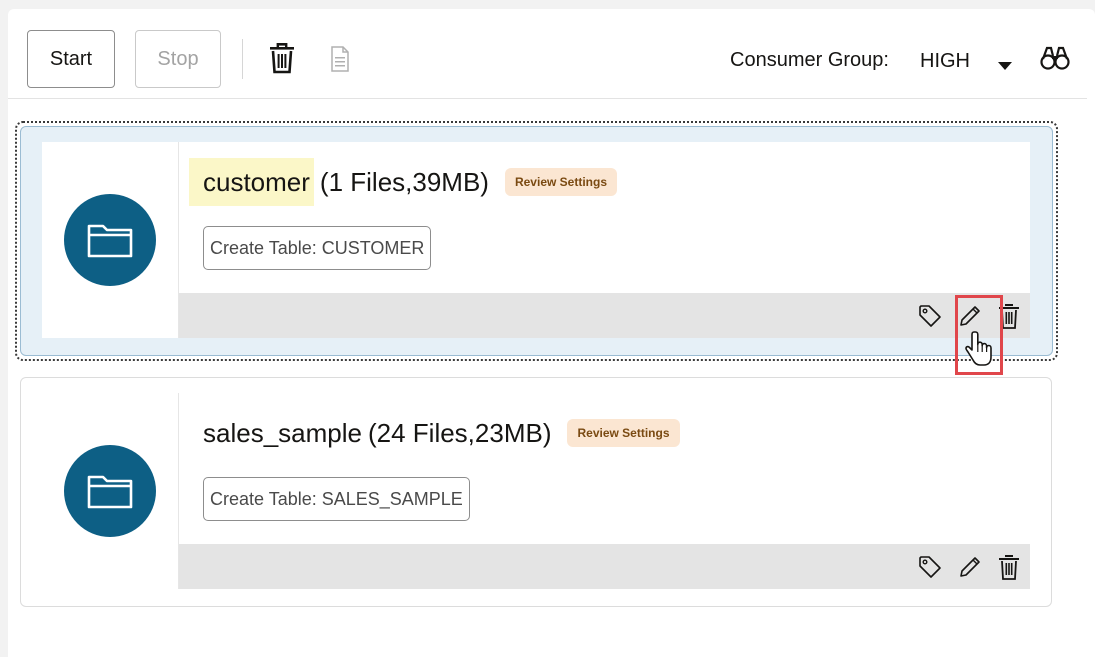 Image resolution: width=1095 pixels, height=657 pixels. Describe the element at coordinates (459, 432) in the screenshot. I see `card-meta: (24 Files,23MB)` at that location.